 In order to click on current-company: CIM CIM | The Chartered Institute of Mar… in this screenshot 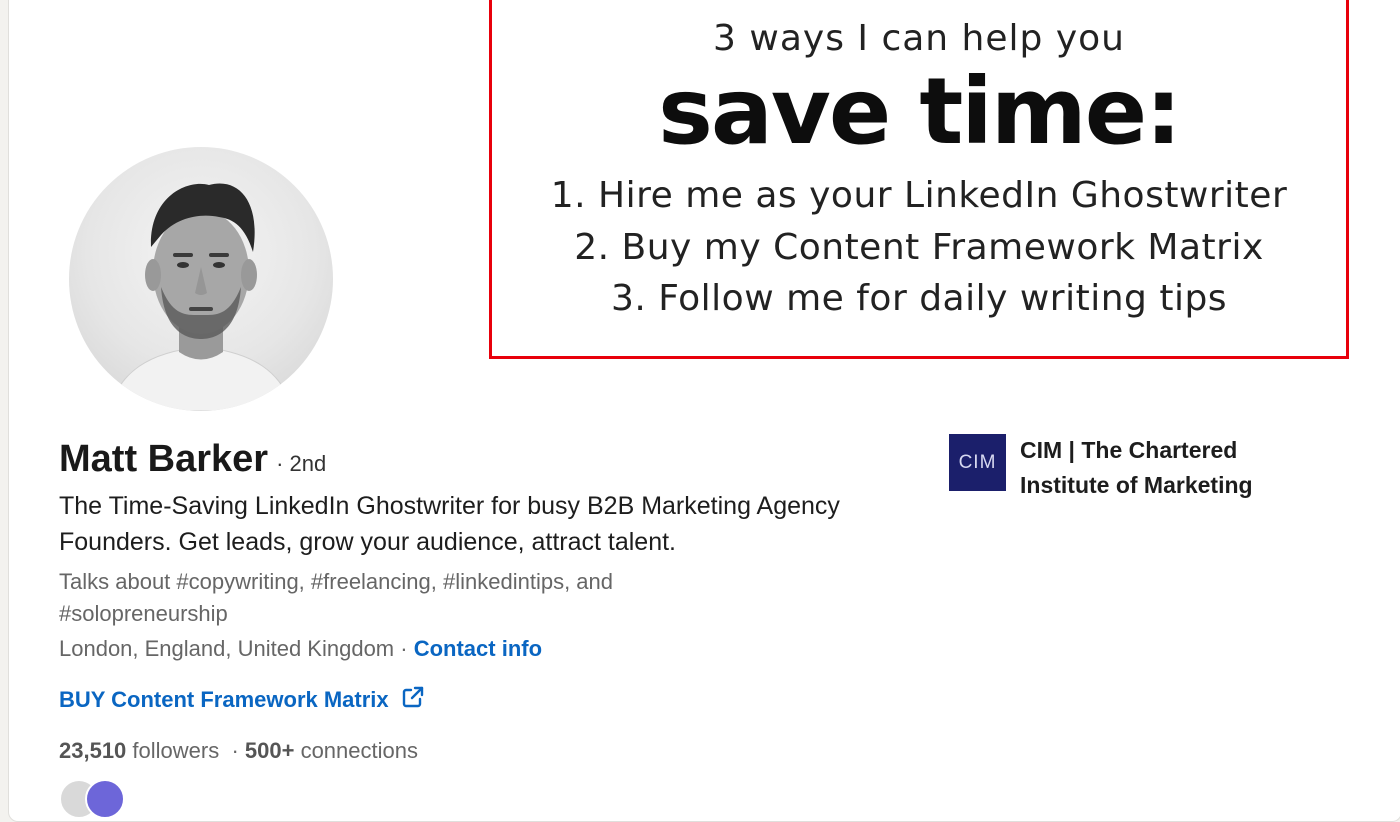, I will do `click(1134, 468)`.